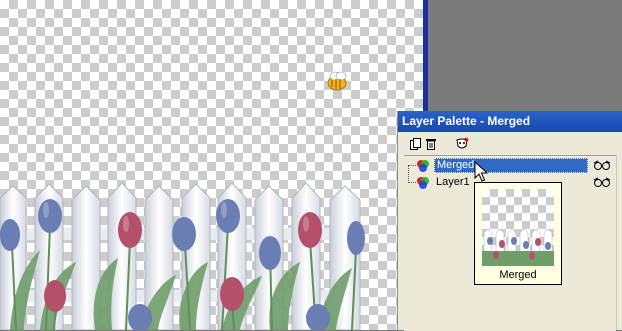  I want to click on palette-toolbar, so click(510, 144).